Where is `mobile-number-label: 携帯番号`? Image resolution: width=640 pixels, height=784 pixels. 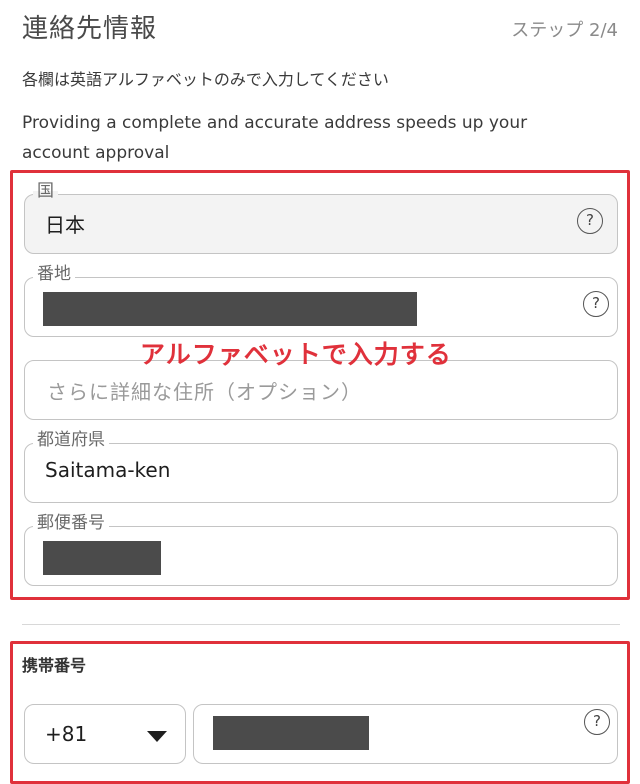 mobile-number-label: 携帯番号 is located at coordinates (54, 665).